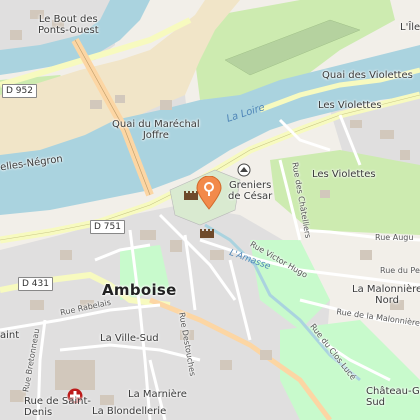 Image resolution: width=420 pixels, height=420 pixels. I want to click on label-quai-du-marechal-joffre: Quai du Maréchal Joffre, so click(156, 130).